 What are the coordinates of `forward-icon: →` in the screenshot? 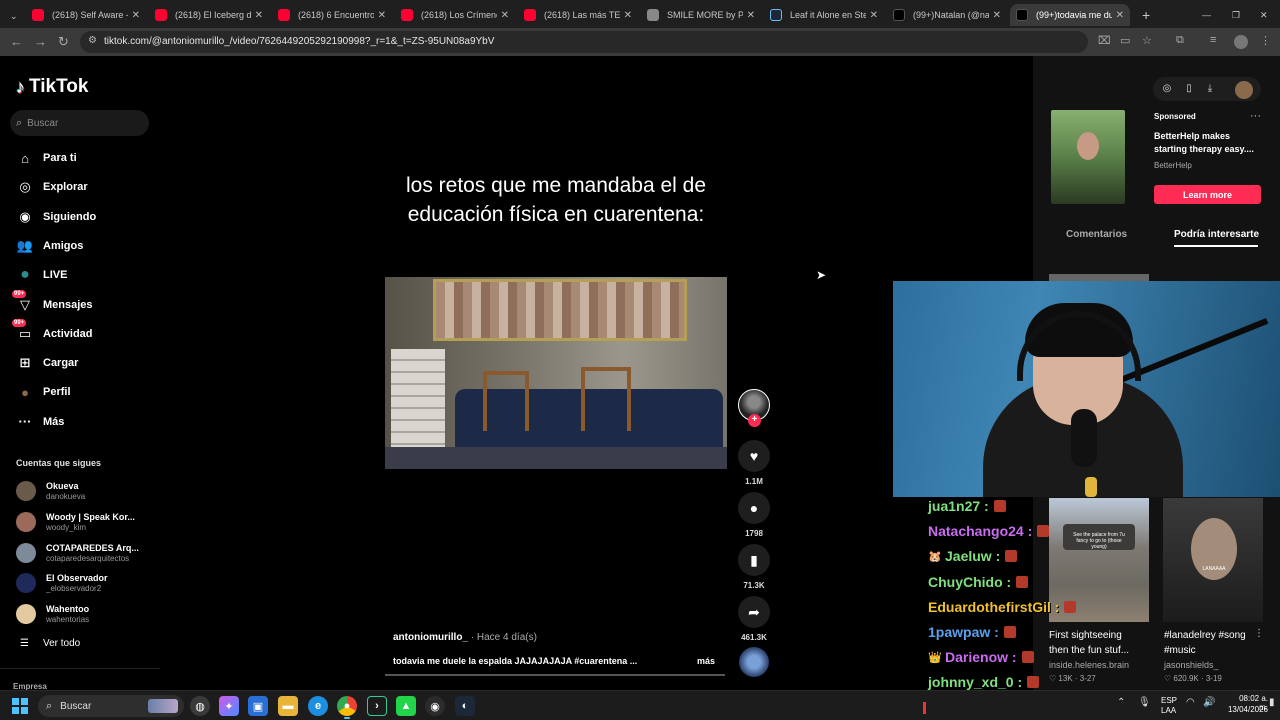 It's located at (40, 41).